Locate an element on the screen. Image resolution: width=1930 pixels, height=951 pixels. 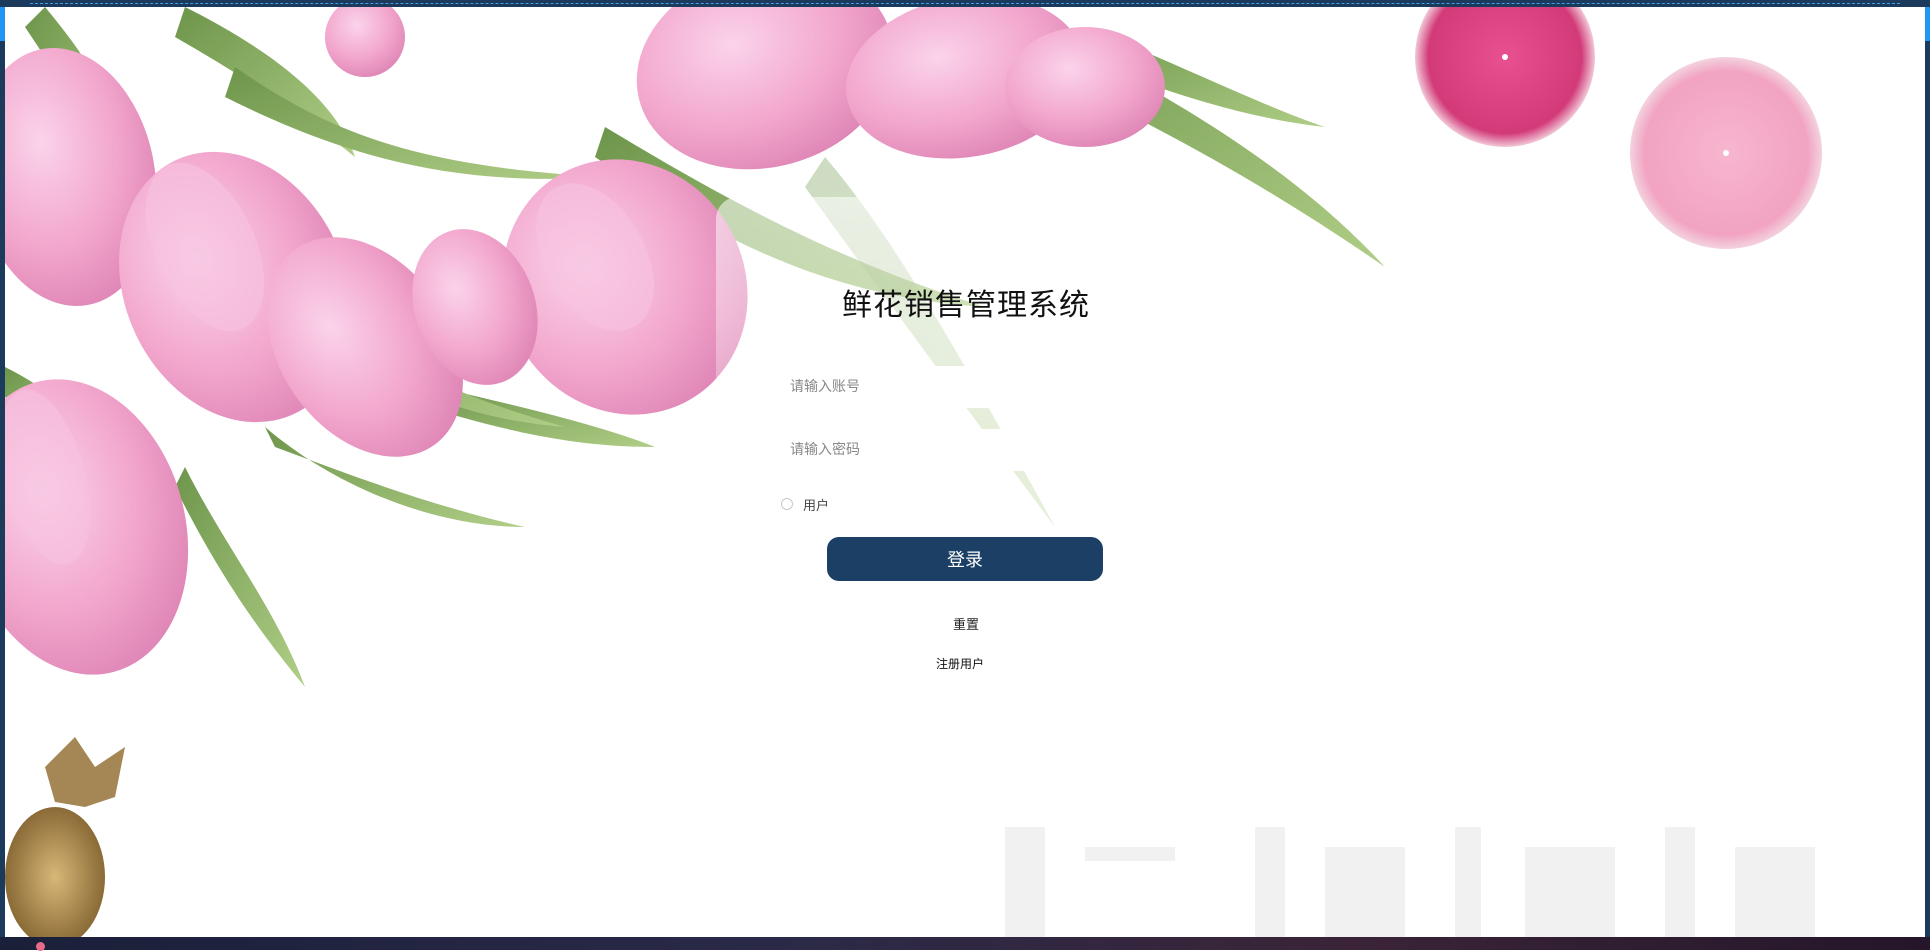
role-radio-user: 用户 is located at coordinates (805, 505).